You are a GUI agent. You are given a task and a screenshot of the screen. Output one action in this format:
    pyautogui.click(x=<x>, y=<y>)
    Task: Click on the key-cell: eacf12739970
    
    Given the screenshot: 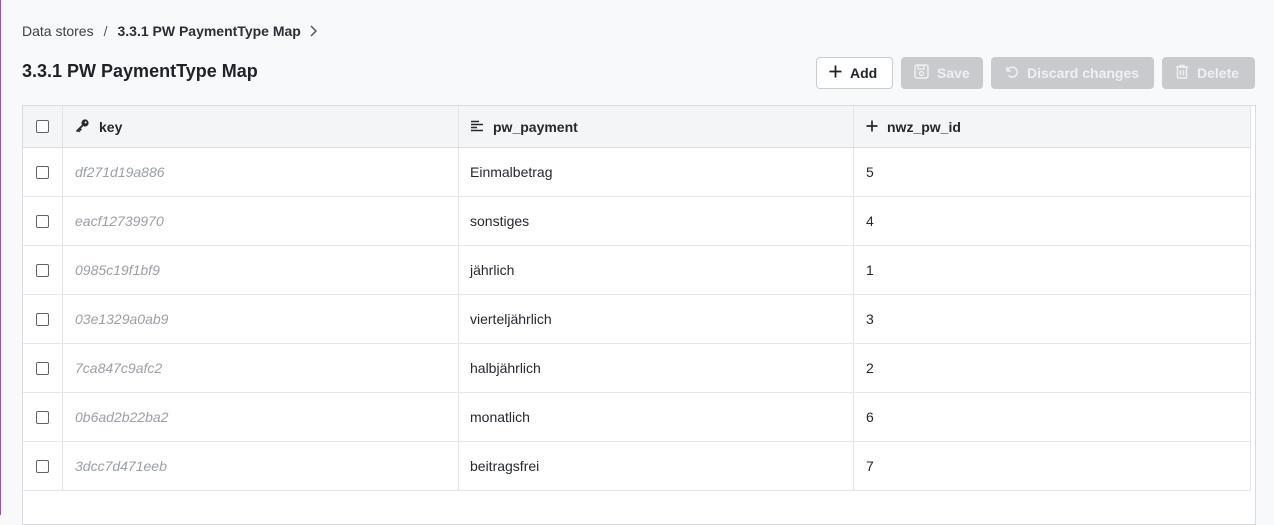 What is the action you would take?
    pyautogui.click(x=261, y=221)
    